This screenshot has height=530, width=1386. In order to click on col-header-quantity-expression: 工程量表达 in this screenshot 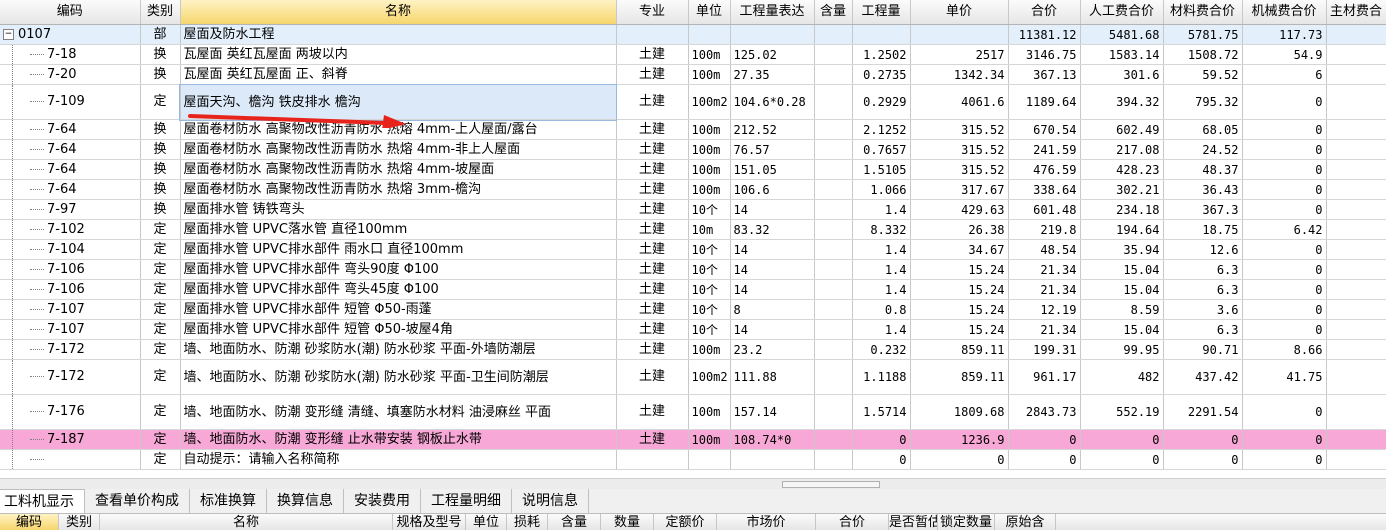, I will do `click(772, 12)`.